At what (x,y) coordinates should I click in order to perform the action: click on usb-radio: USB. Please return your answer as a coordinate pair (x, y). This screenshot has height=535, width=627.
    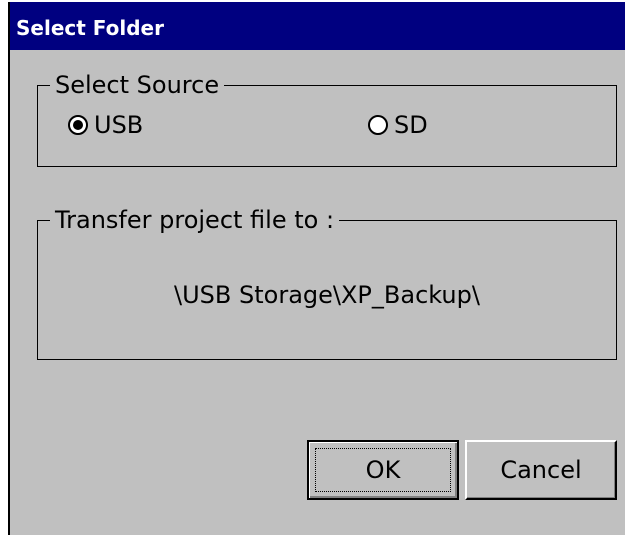
    Looking at the image, I should click on (105, 125).